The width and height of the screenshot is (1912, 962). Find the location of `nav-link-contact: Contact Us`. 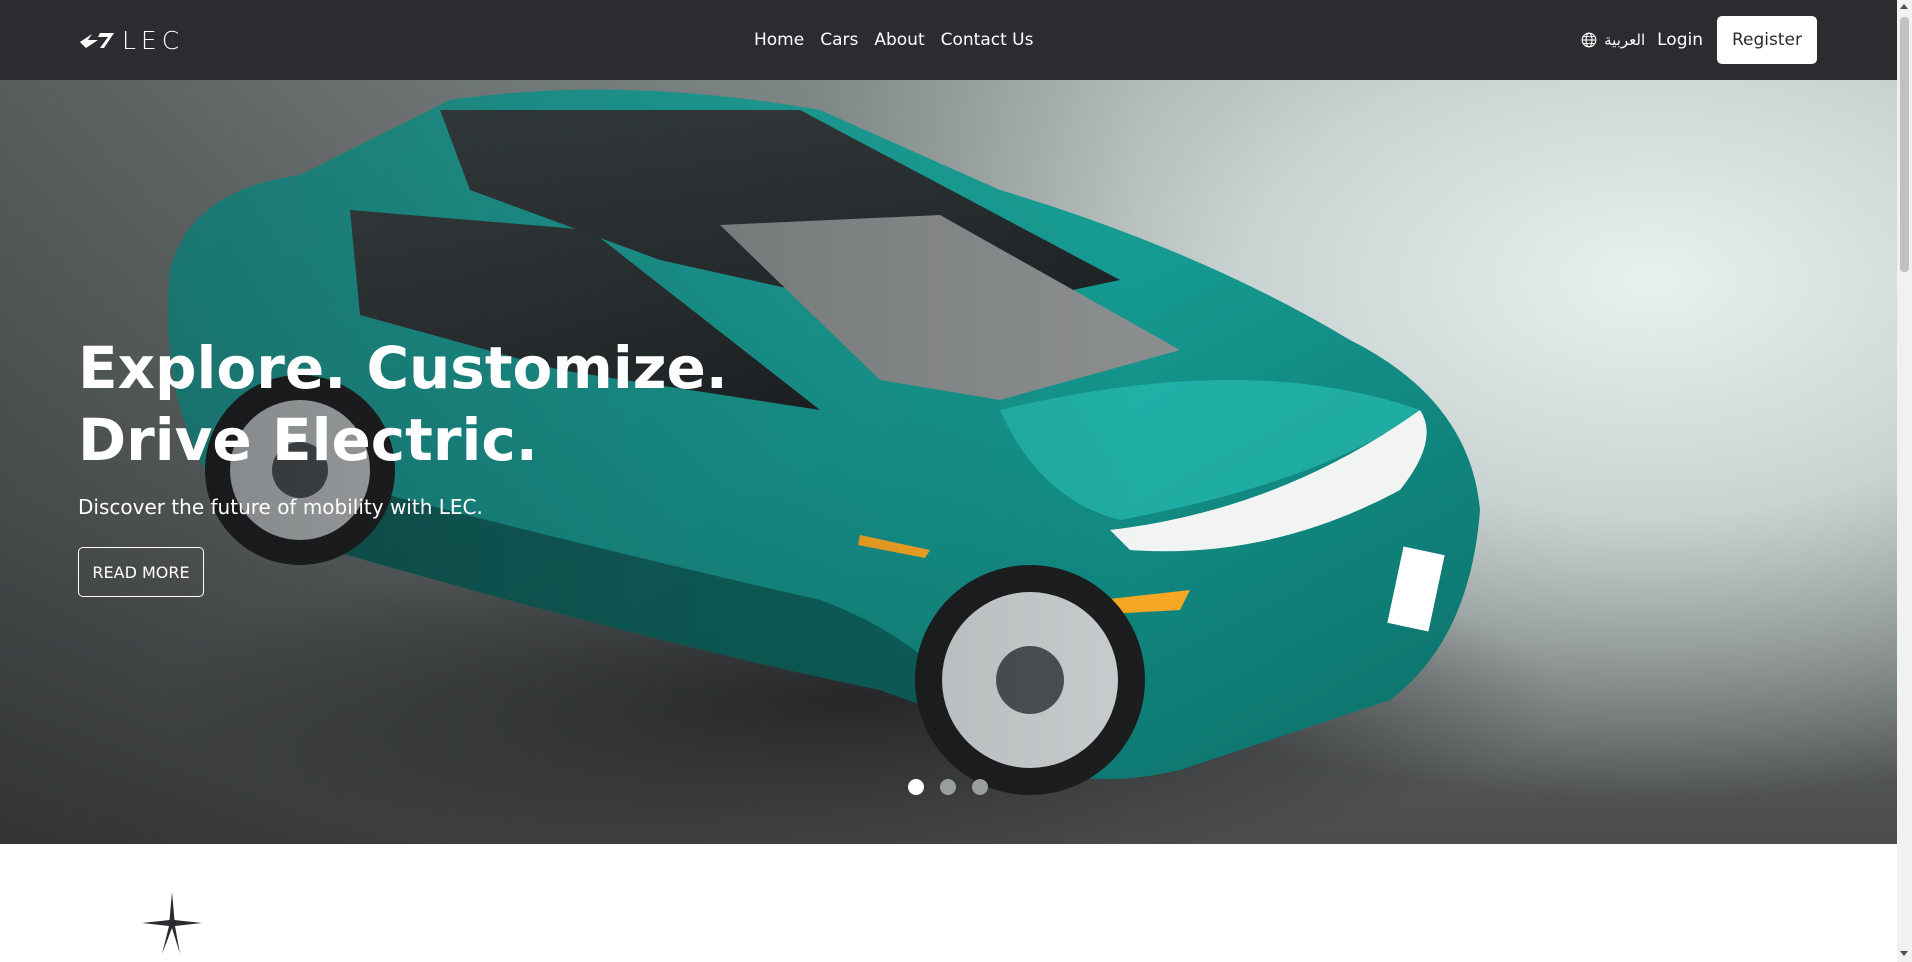

nav-link-contact: Contact Us is located at coordinates (987, 40).